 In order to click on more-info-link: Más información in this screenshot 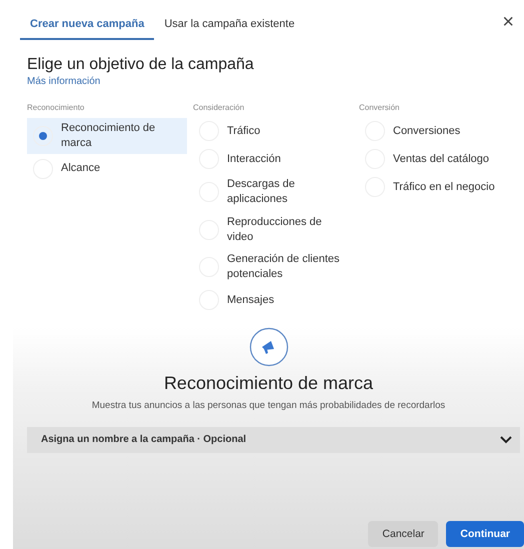, I will do `click(63, 81)`.